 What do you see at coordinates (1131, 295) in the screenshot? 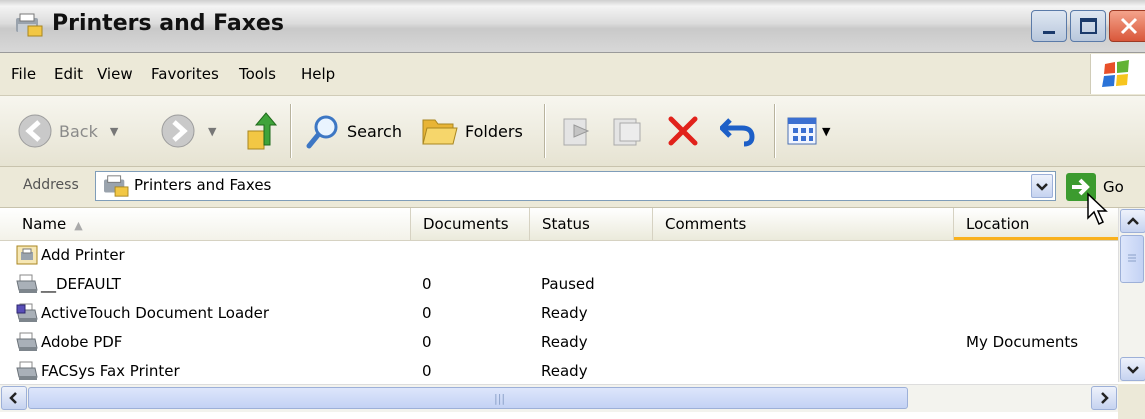
I see `vertical-scrollbar` at bounding box center [1131, 295].